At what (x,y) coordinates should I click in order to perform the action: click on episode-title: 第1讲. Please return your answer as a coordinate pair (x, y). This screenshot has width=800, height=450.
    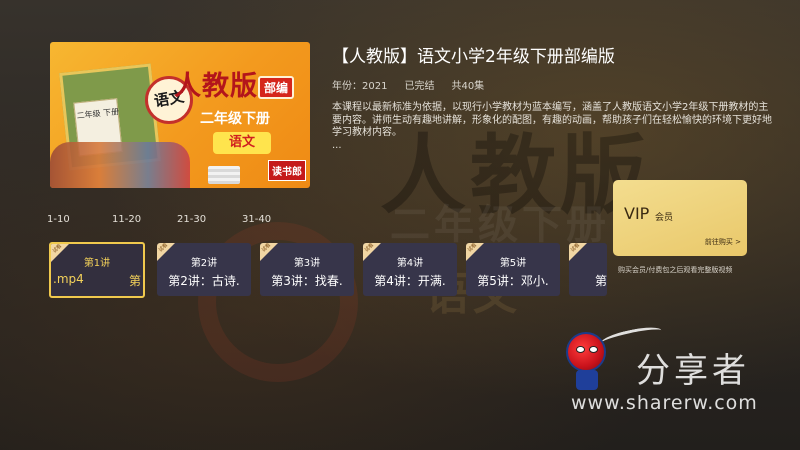
    Looking at the image, I should click on (97, 263).